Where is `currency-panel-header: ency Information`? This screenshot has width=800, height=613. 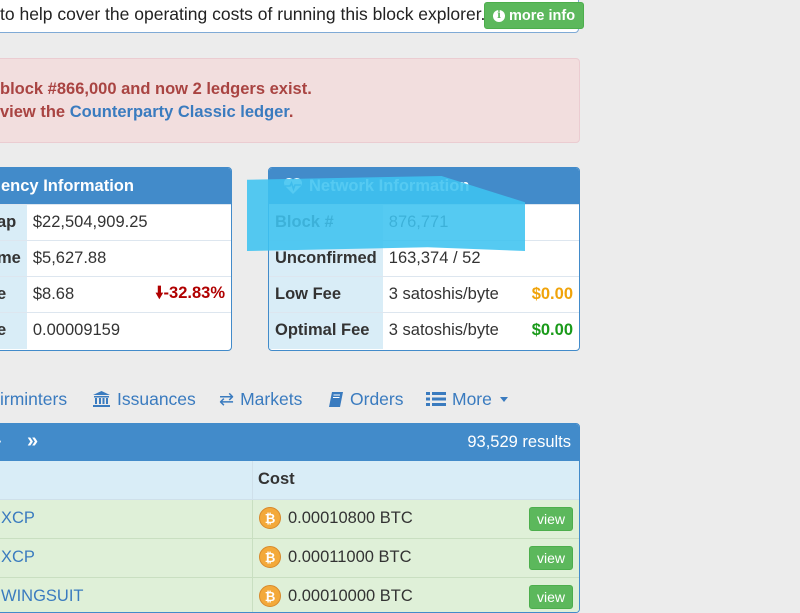 currency-panel-header: ency Information is located at coordinates (115, 186).